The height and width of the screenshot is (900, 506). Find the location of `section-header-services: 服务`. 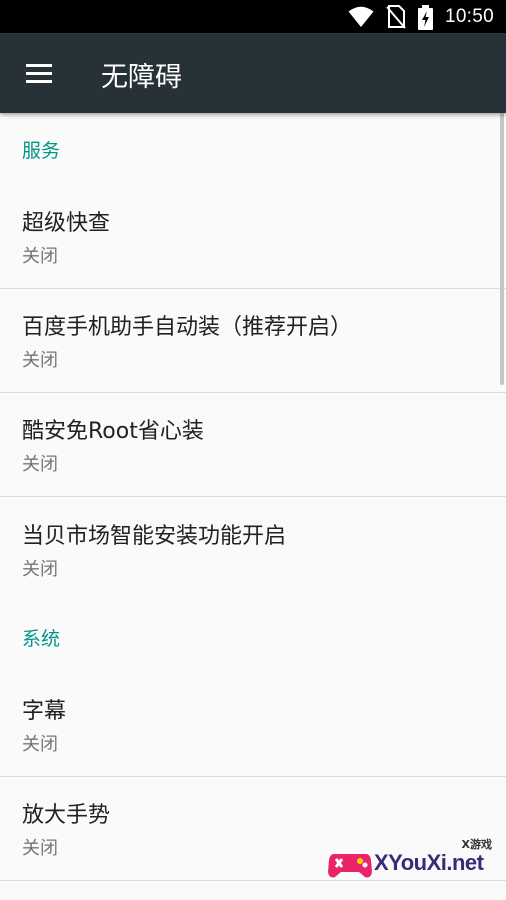

section-header-services: 服务 is located at coordinates (41, 150).